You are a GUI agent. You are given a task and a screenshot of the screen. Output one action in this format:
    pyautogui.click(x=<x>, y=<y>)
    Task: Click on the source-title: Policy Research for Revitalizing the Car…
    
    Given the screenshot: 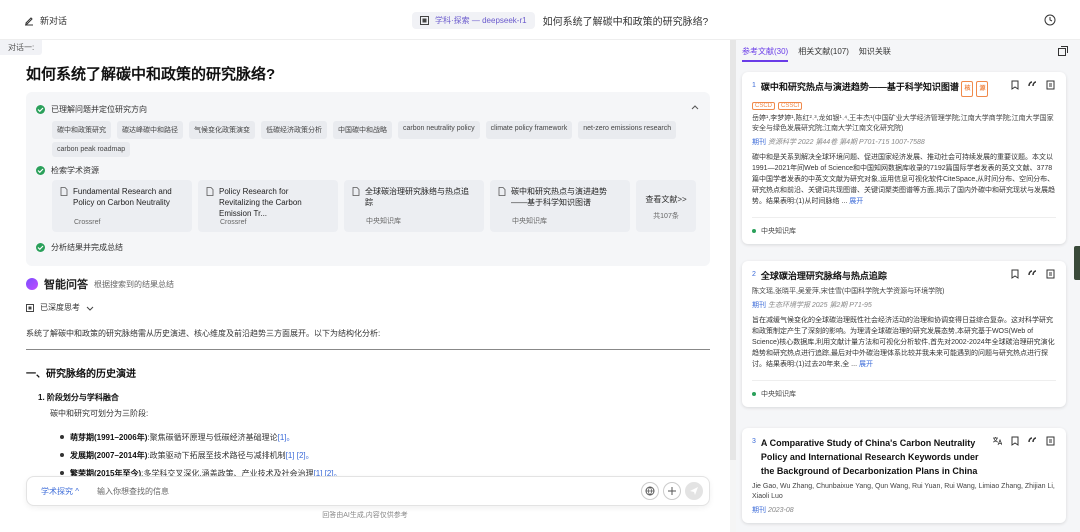 What is the action you would take?
    pyautogui.click(x=260, y=202)
    